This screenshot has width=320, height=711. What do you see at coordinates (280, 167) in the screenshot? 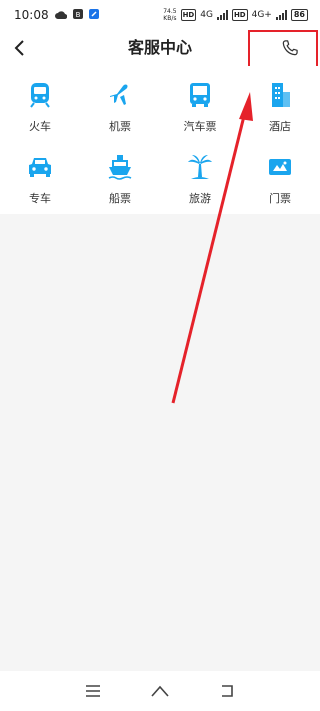
I see `ticket-icon` at bounding box center [280, 167].